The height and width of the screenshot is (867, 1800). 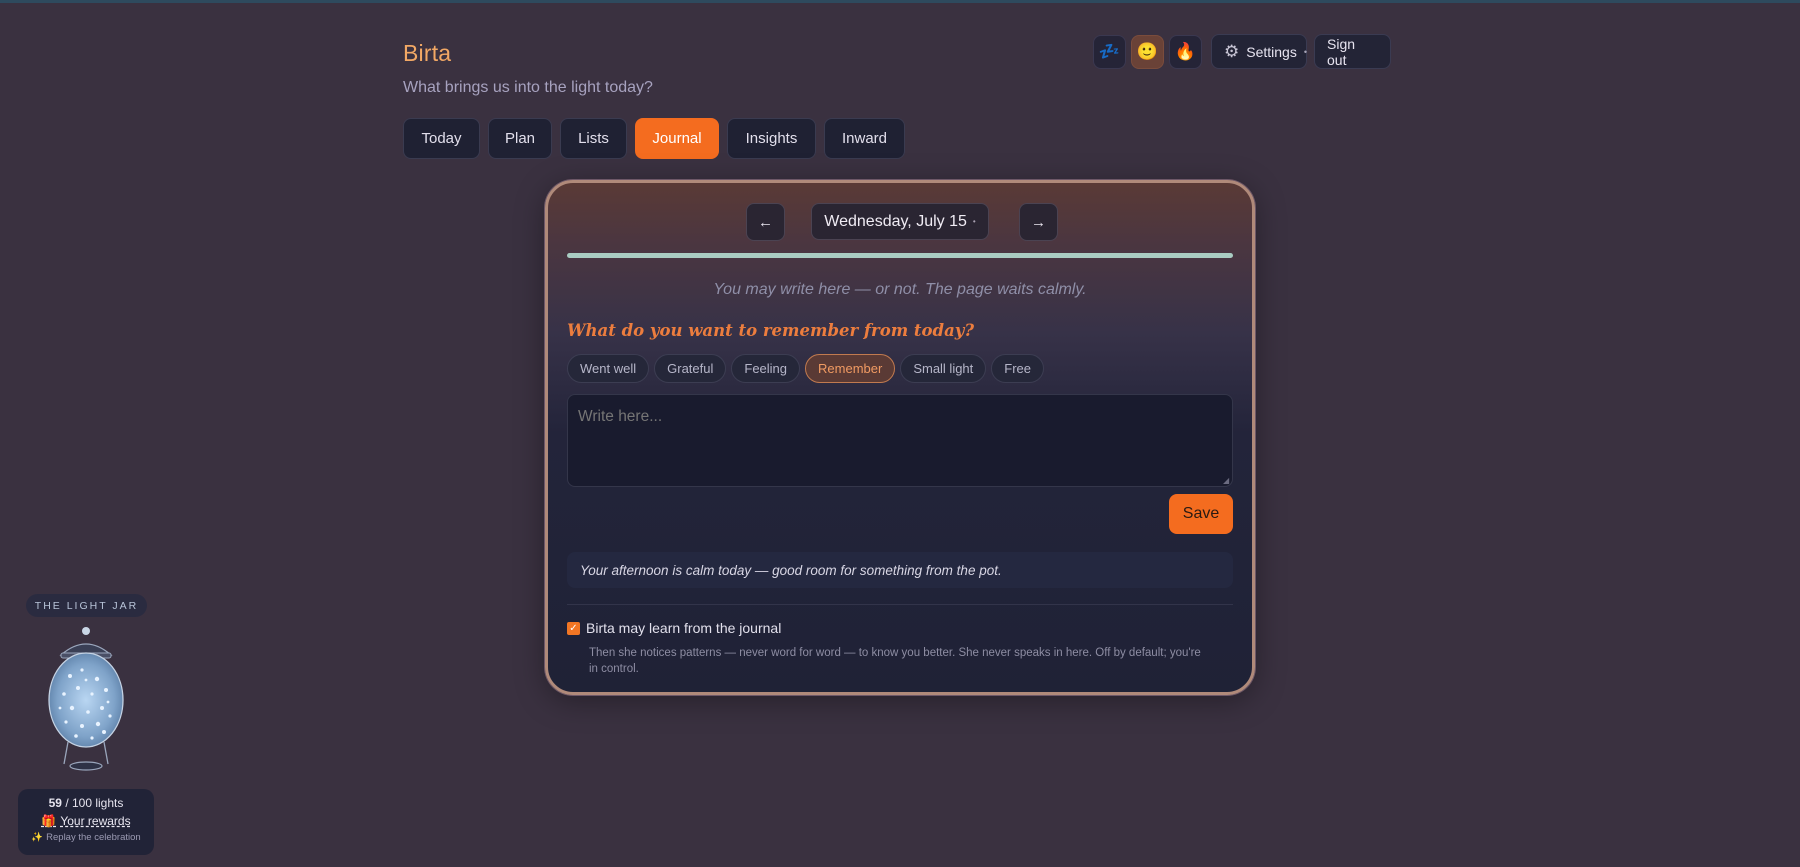 What do you see at coordinates (93, 837) in the screenshot?
I see `replay-label: Replay the celebration` at bounding box center [93, 837].